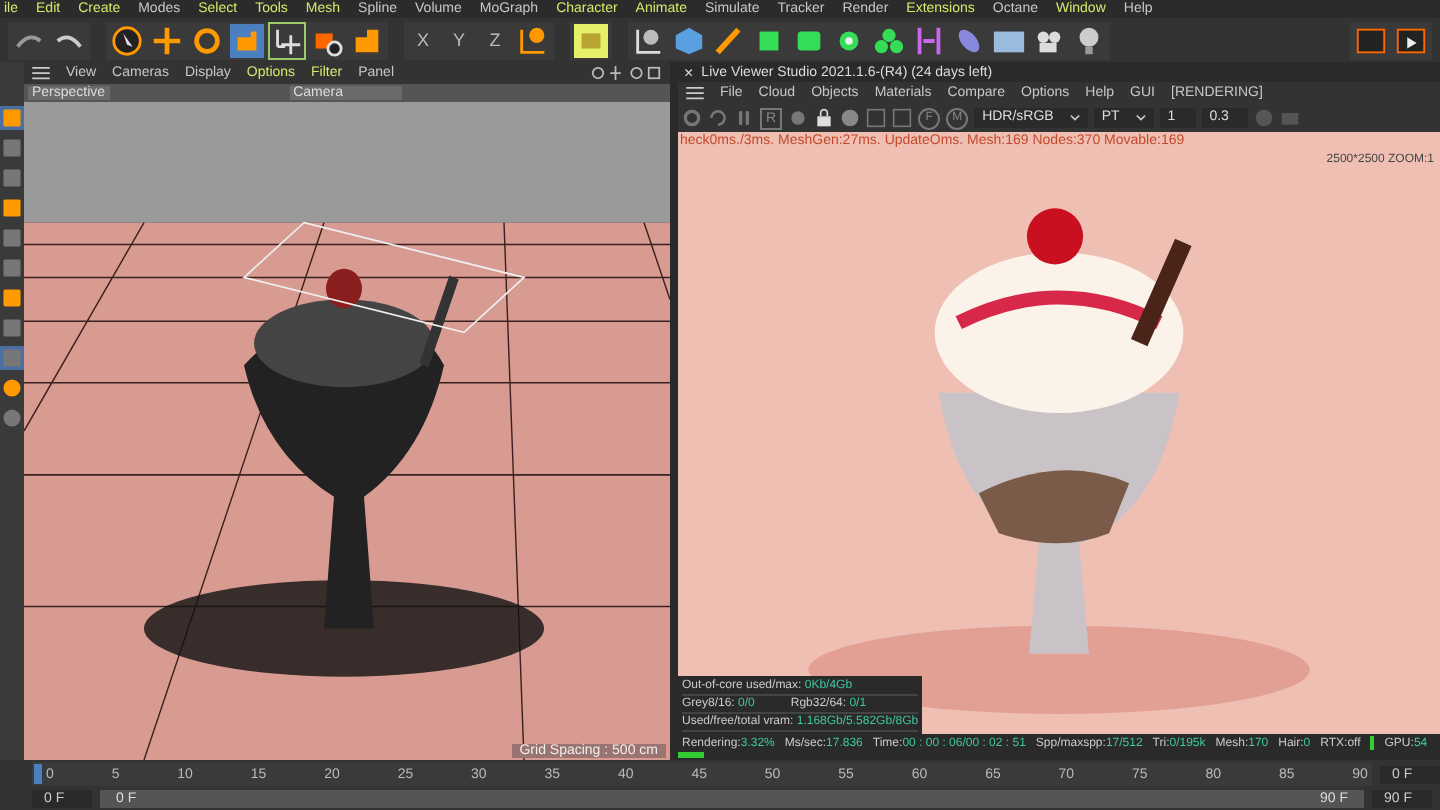 The image size is (1440, 810). What do you see at coordinates (247, 40) in the screenshot?
I see `scale-icon` at bounding box center [247, 40].